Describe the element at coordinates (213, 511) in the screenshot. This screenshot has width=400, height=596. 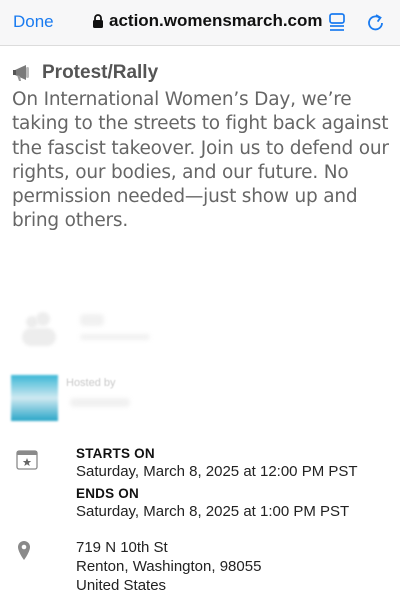
I see `ends-value: Saturday, March 8, 2025 at 1:00 PM PST` at that location.